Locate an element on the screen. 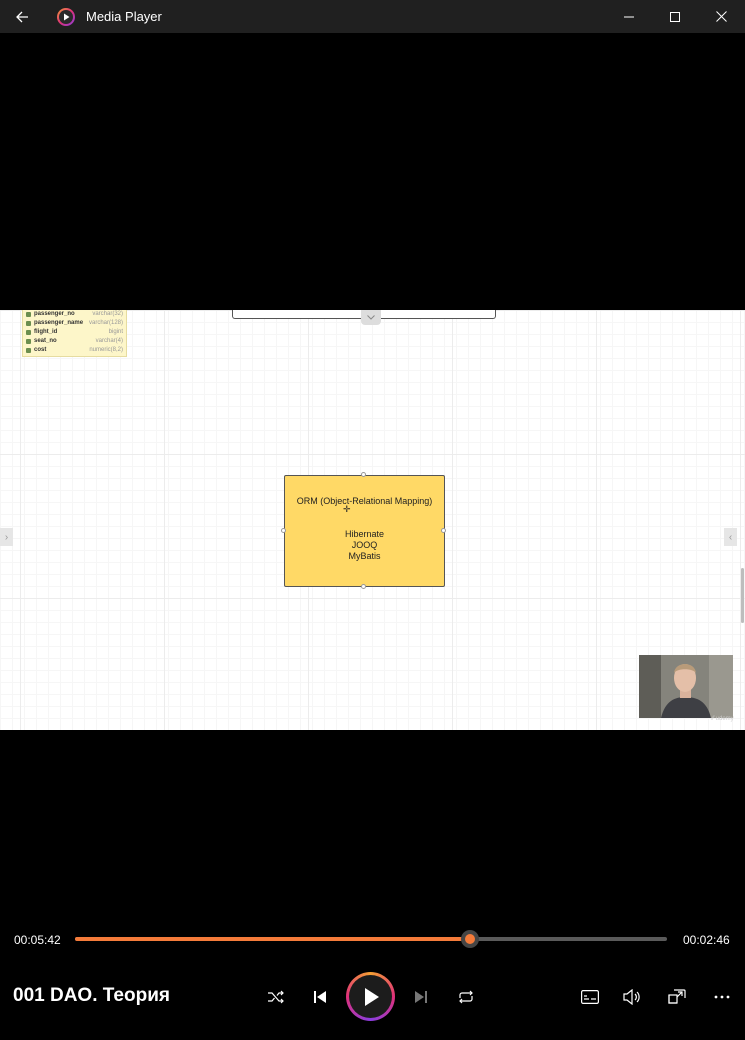 The height and width of the screenshot is (1040, 745). scrollbar-thumb is located at coordinates (742, 595).